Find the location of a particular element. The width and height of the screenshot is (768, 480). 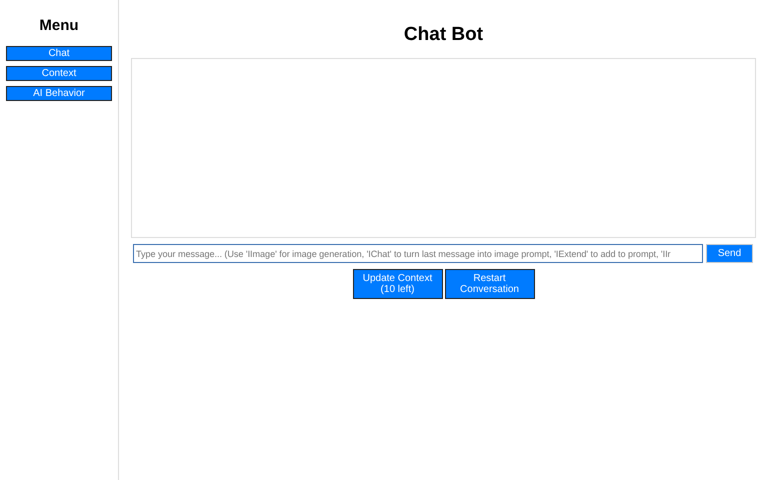

menu-title: Menu is located at coordinates (59, 25).